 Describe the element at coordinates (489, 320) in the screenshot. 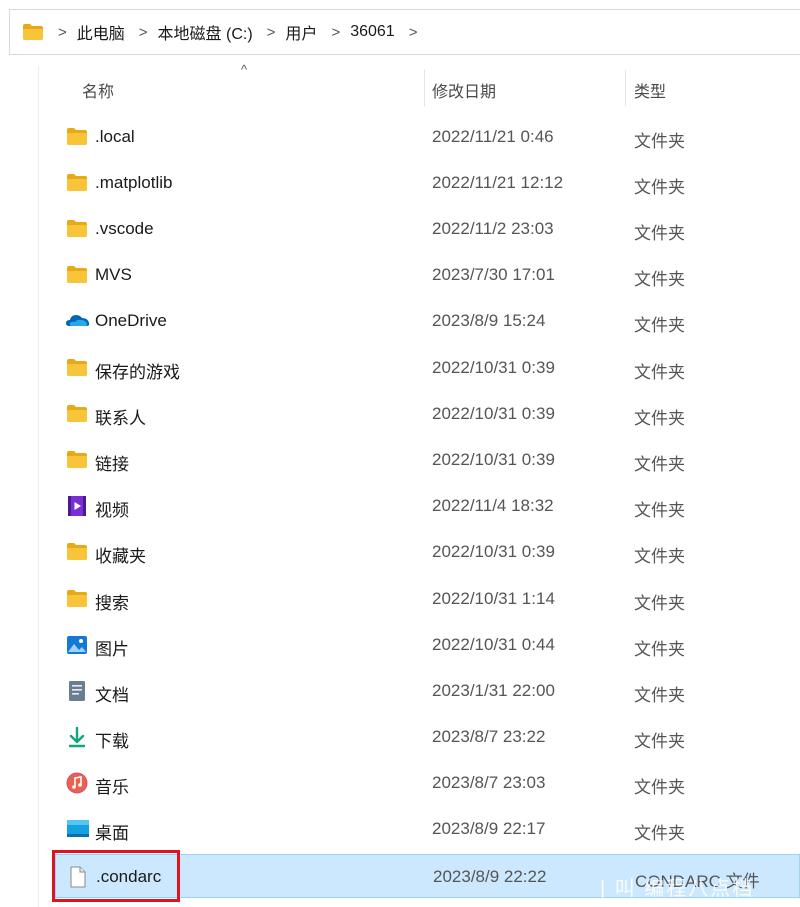

I see `file-date: 2023/8/9 15:24` at that location.